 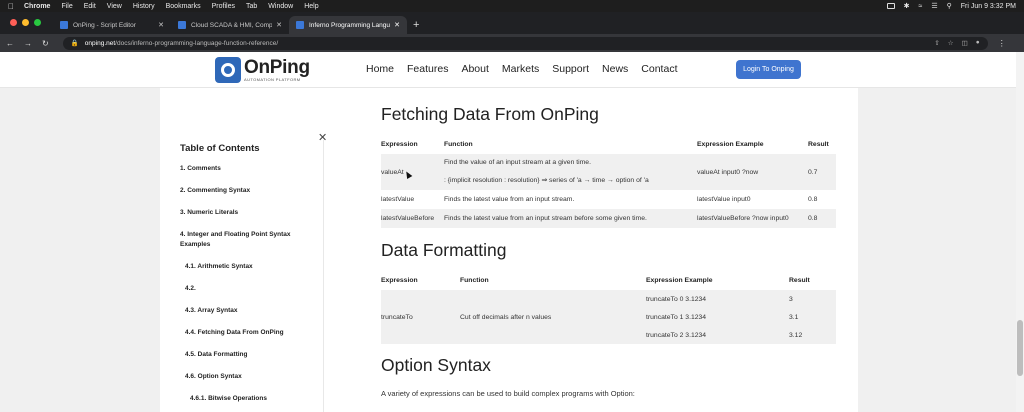 I want to click on close-window-icon, so click(x=13, y=22).